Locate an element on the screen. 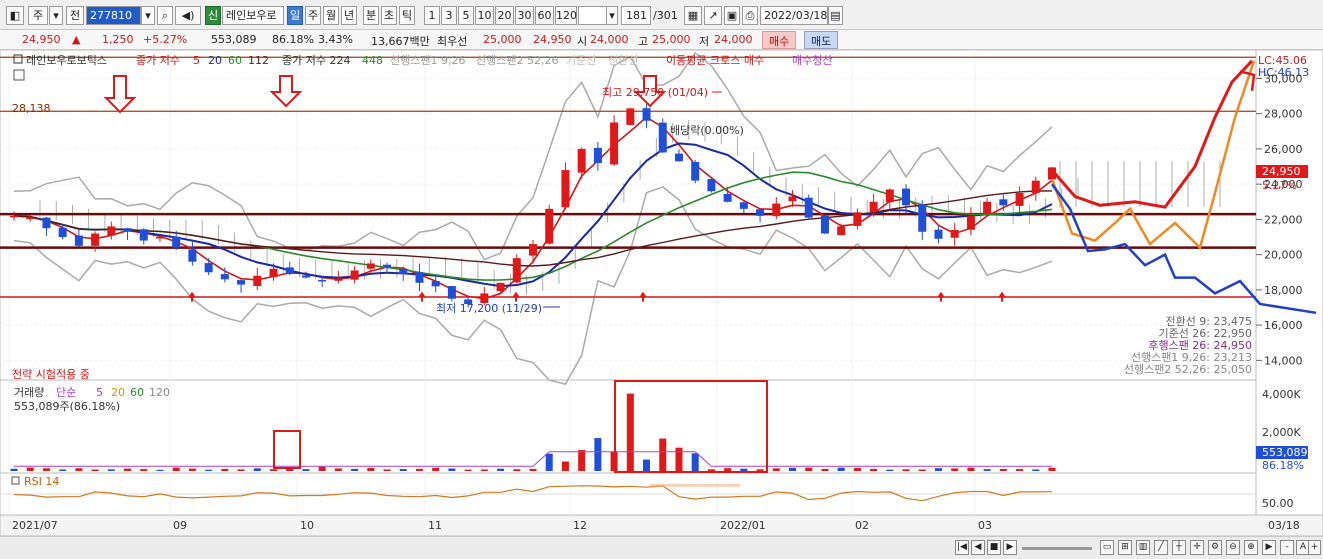  period-tab-6: 틱 is located at coordinates (407, 15).